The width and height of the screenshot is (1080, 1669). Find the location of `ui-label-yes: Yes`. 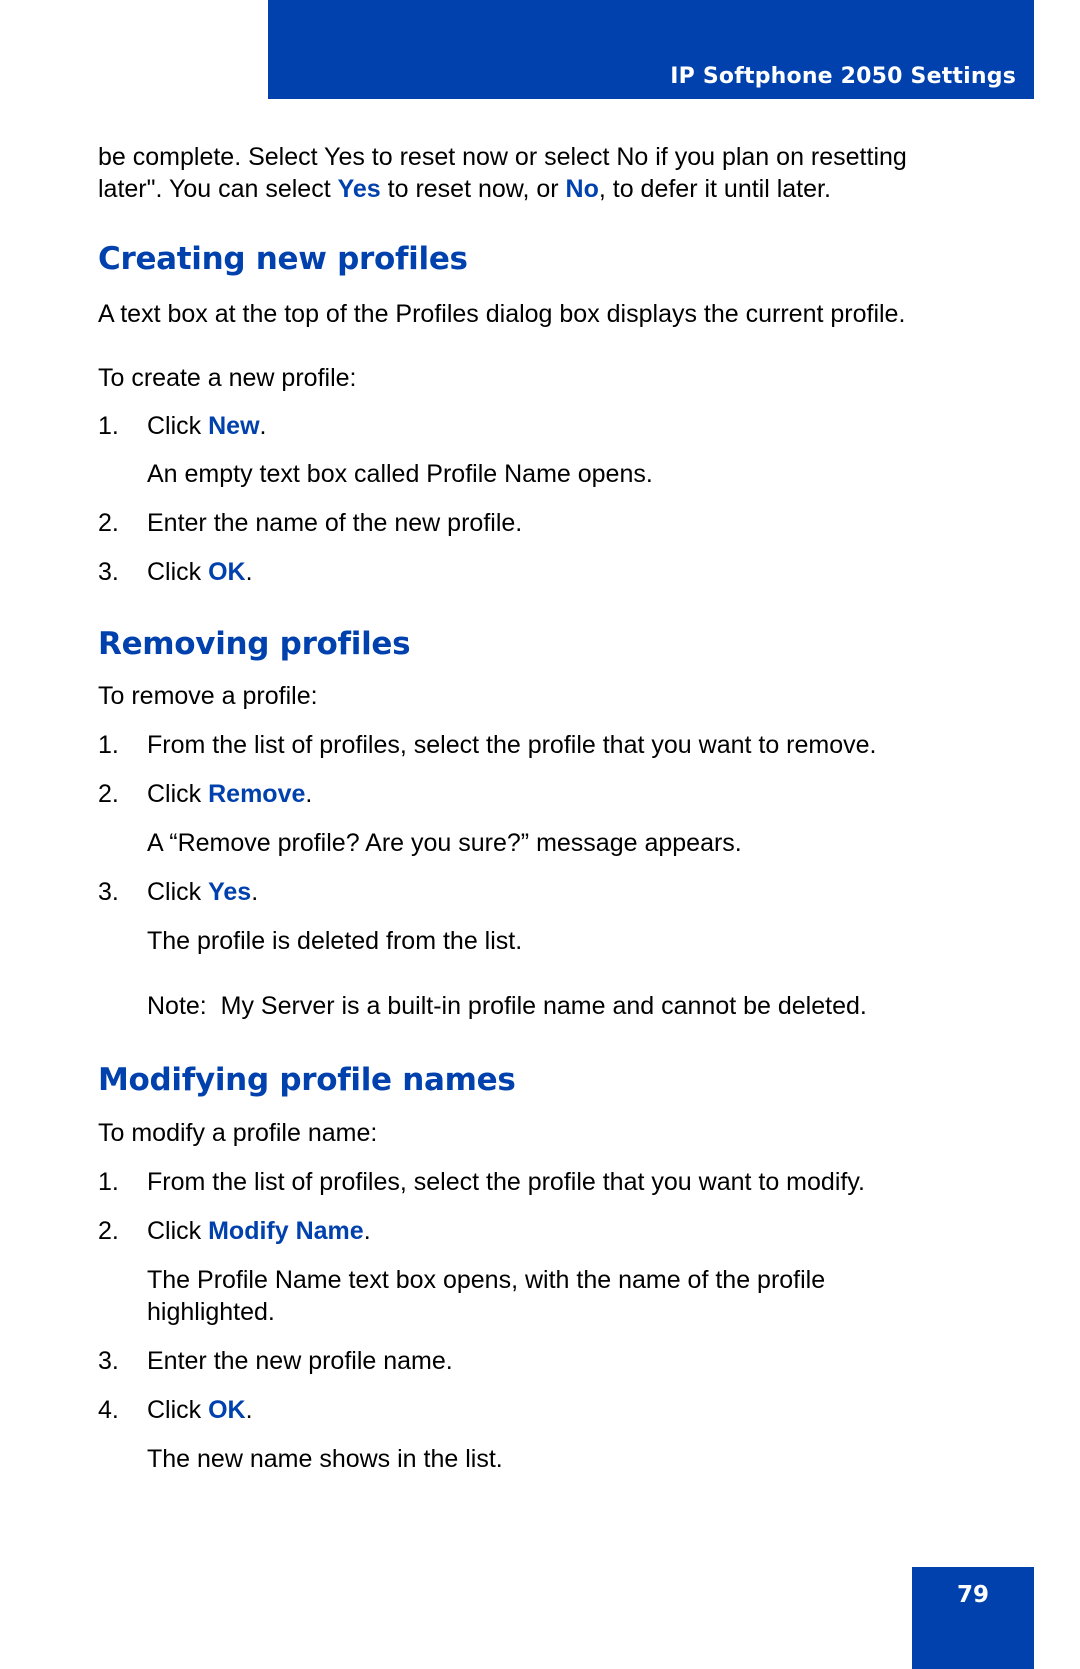

ui-label-yes: Yes is located at coordinates (359, 189).